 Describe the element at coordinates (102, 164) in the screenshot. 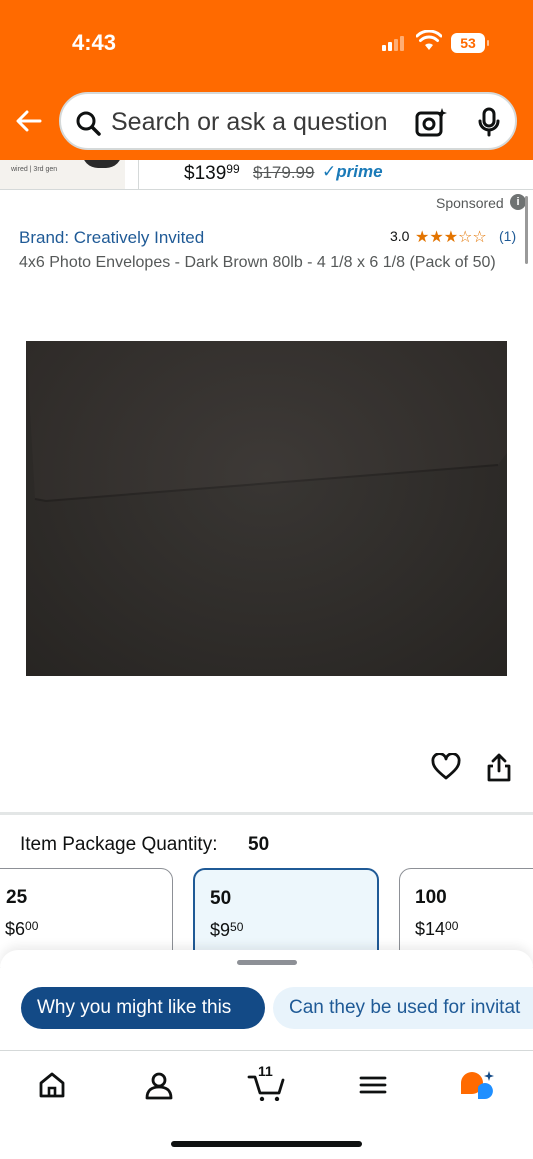

I see `ad-device-image` at that location.